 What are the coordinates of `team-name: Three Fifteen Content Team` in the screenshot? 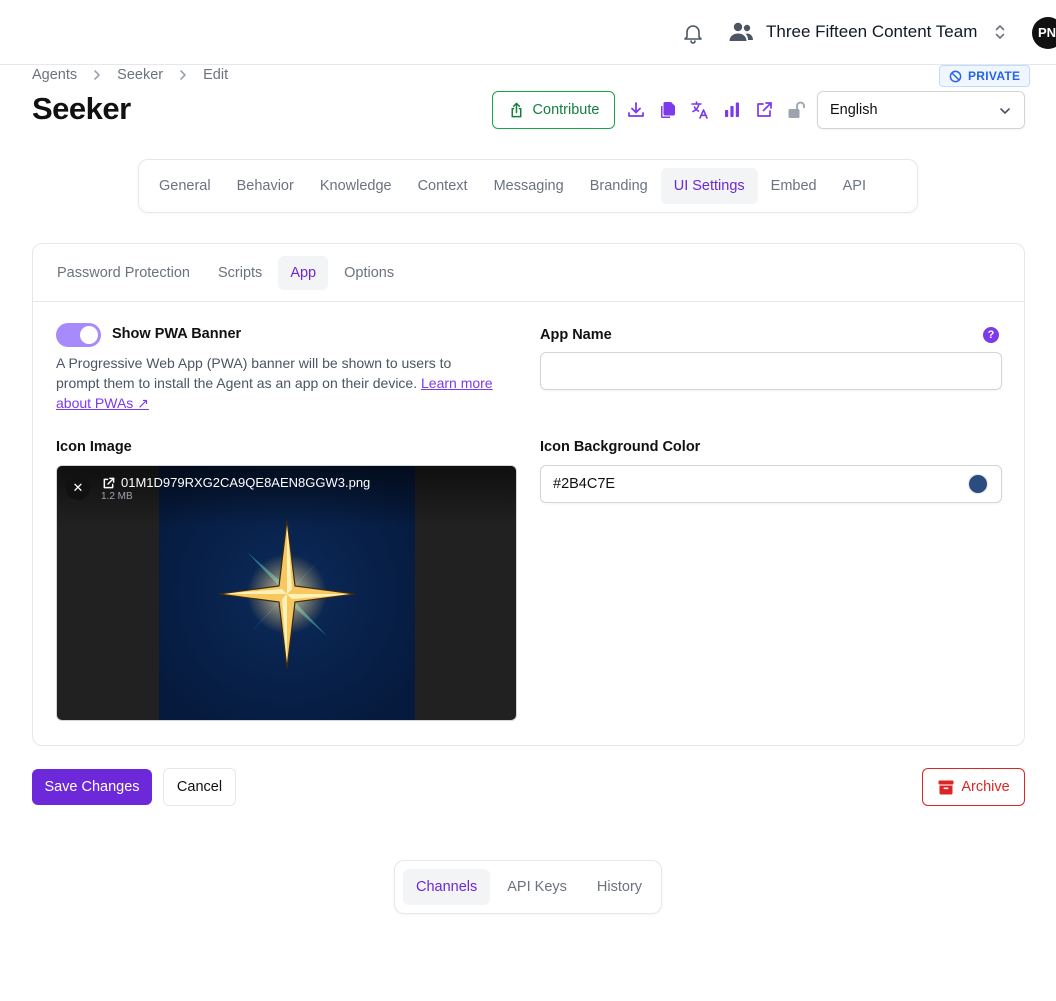 It's located at (872, 31).